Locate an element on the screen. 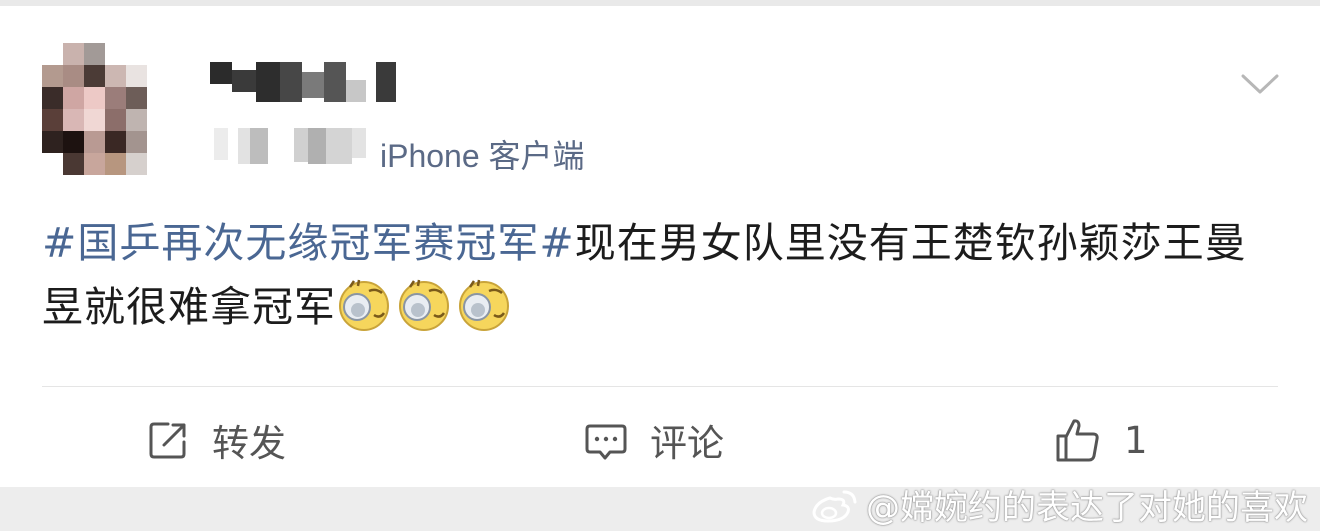 This screenshot has width=1320, height=531. repost-icon is located at coordinates (167, 440).